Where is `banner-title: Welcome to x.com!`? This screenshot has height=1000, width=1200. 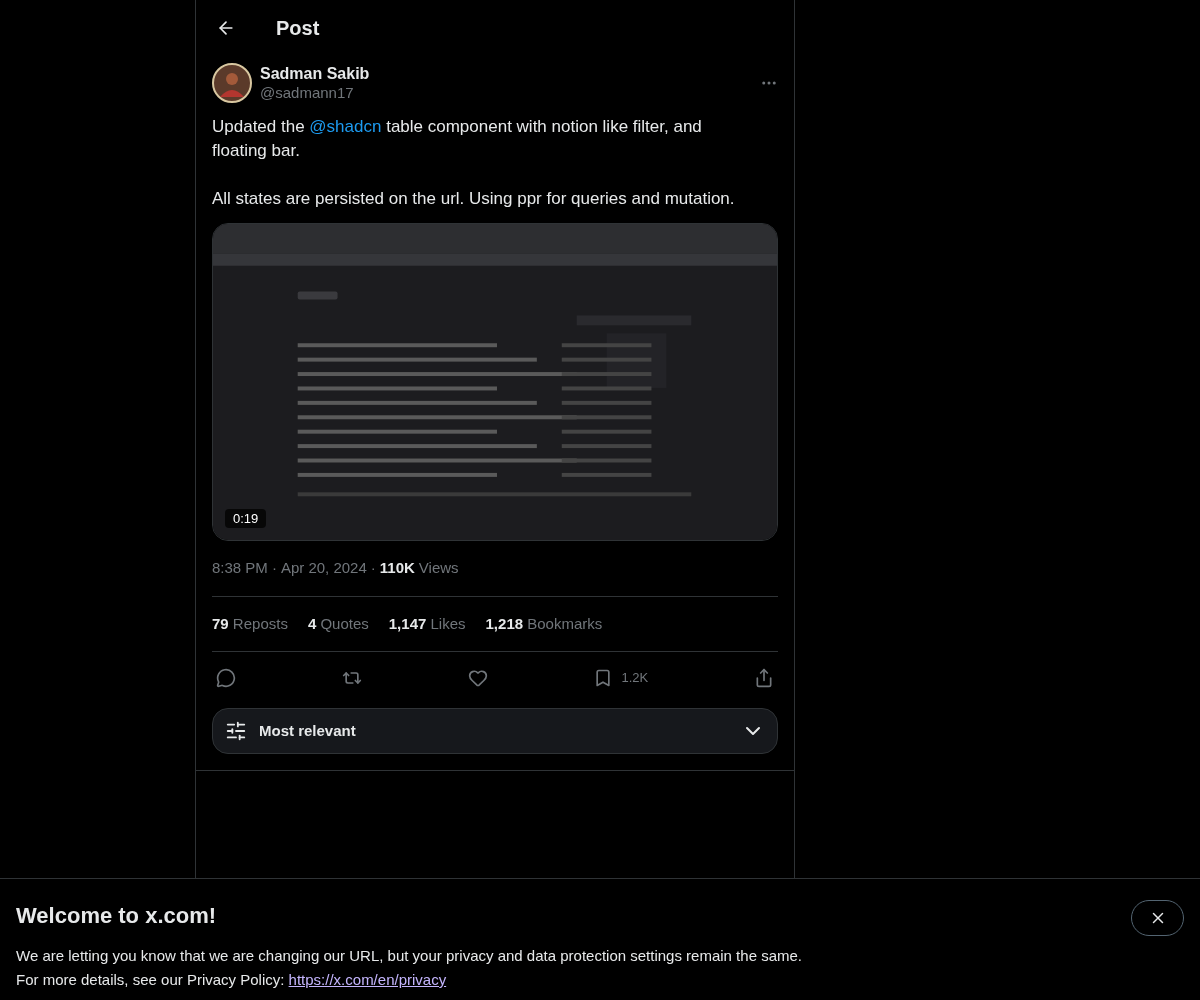
banner-title: Welcome to x.com! is located at coordinates (116, 916).